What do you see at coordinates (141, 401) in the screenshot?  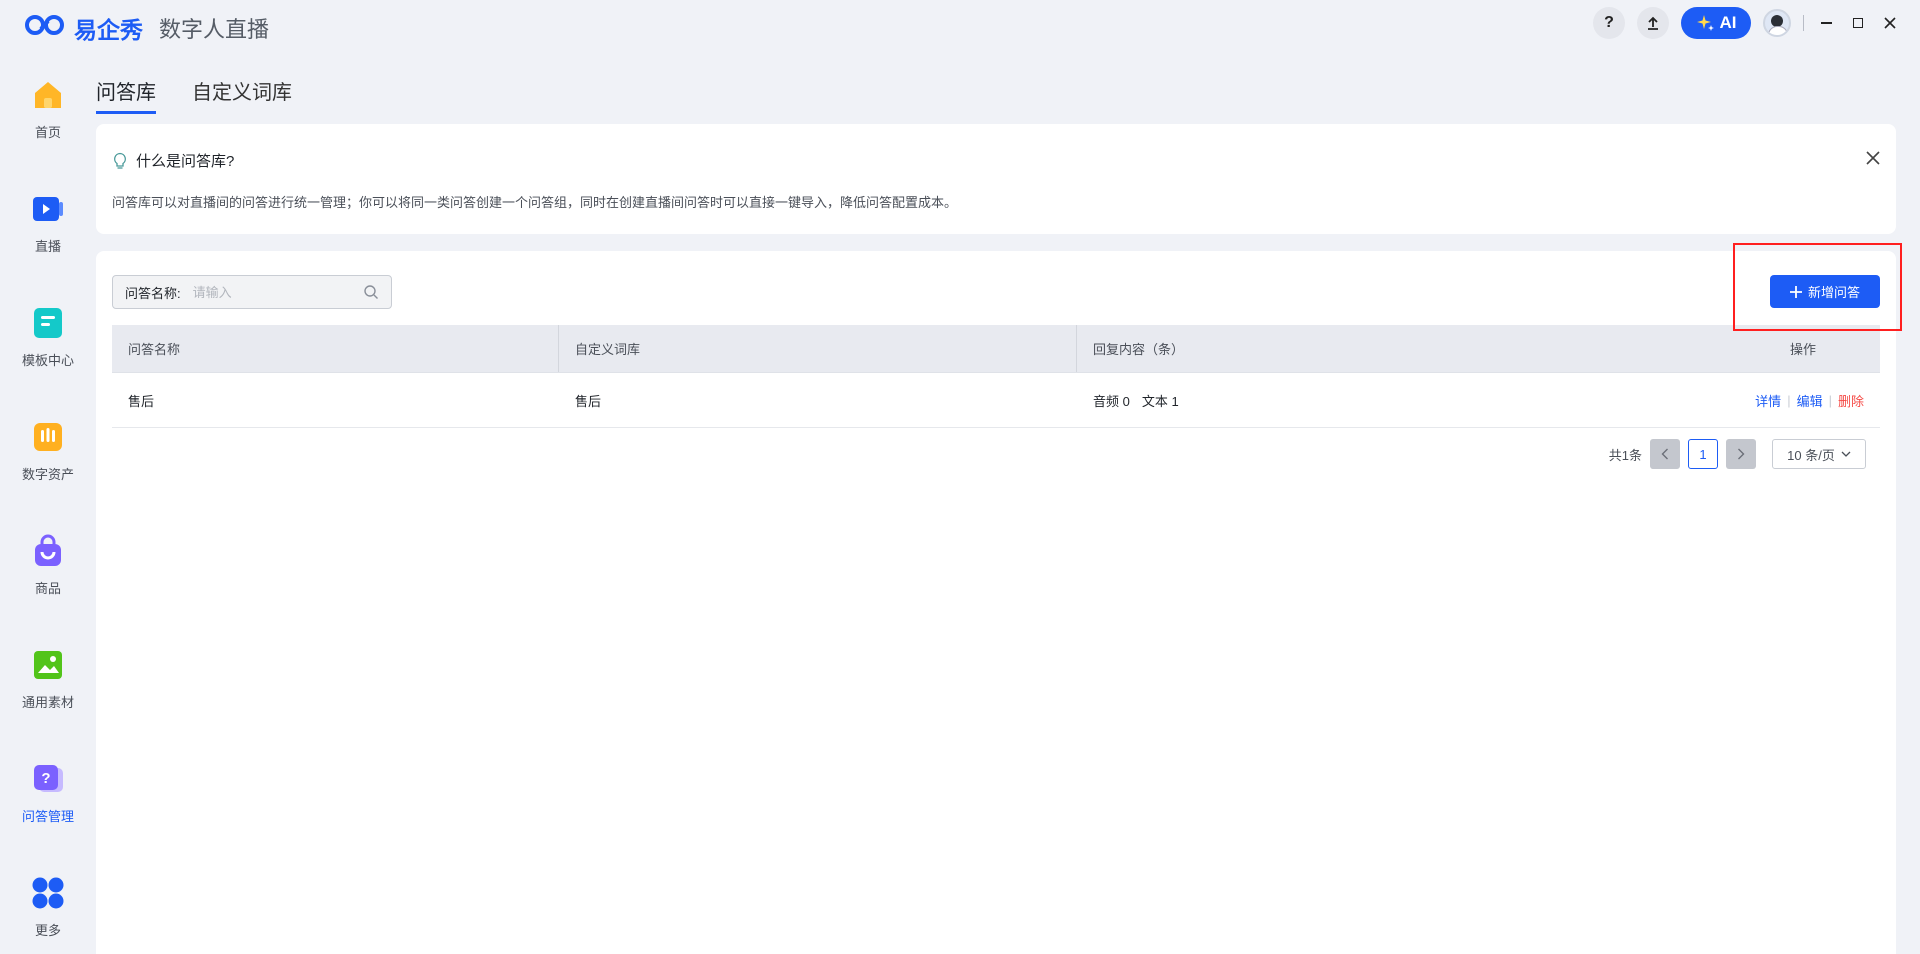 I see `cell-name: 售后` at bounding box center [141, 401].